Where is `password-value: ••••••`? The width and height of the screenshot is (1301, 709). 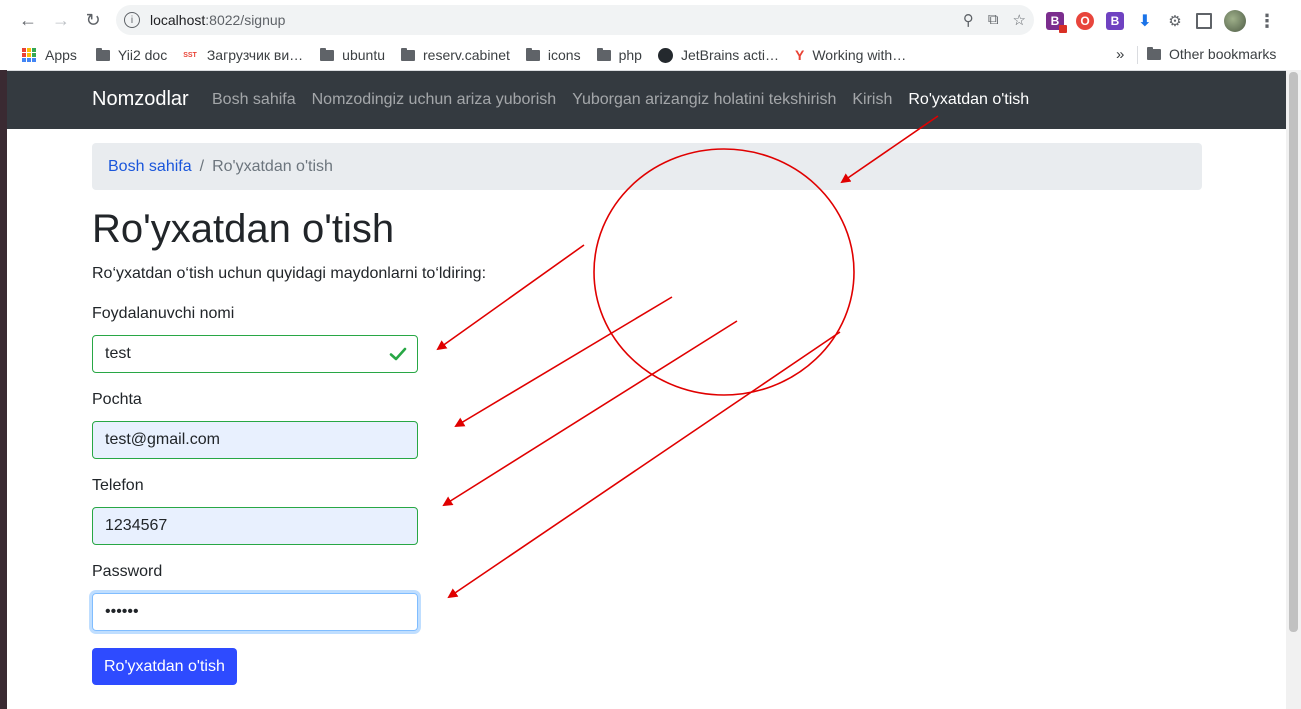
password-value: •••••• is located at coordinates (122, 611).